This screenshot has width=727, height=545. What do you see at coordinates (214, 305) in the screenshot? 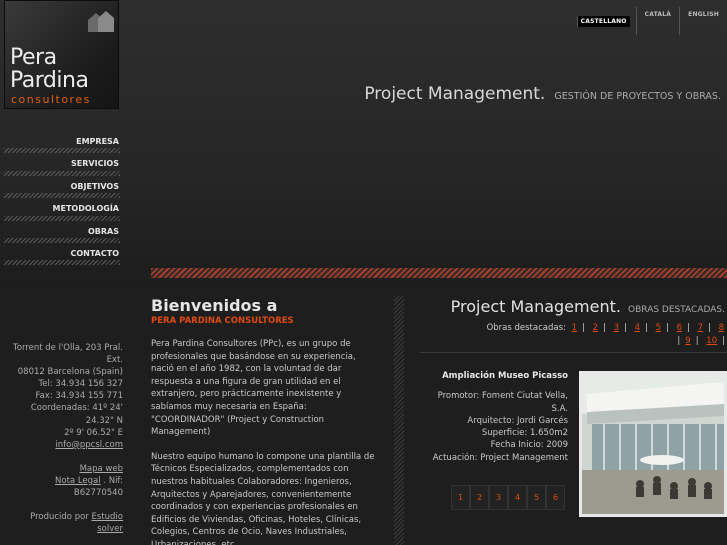
I see `welcome-title: Bienvenidos a` at bounding box center [214, 305].